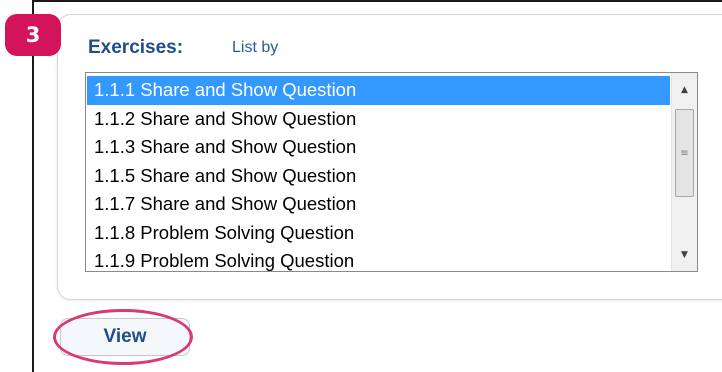  Describe the element at coordinates (378, 233) in the screenshot. I see `list-item: 1.1.8 Problem Solving Question` at that location.